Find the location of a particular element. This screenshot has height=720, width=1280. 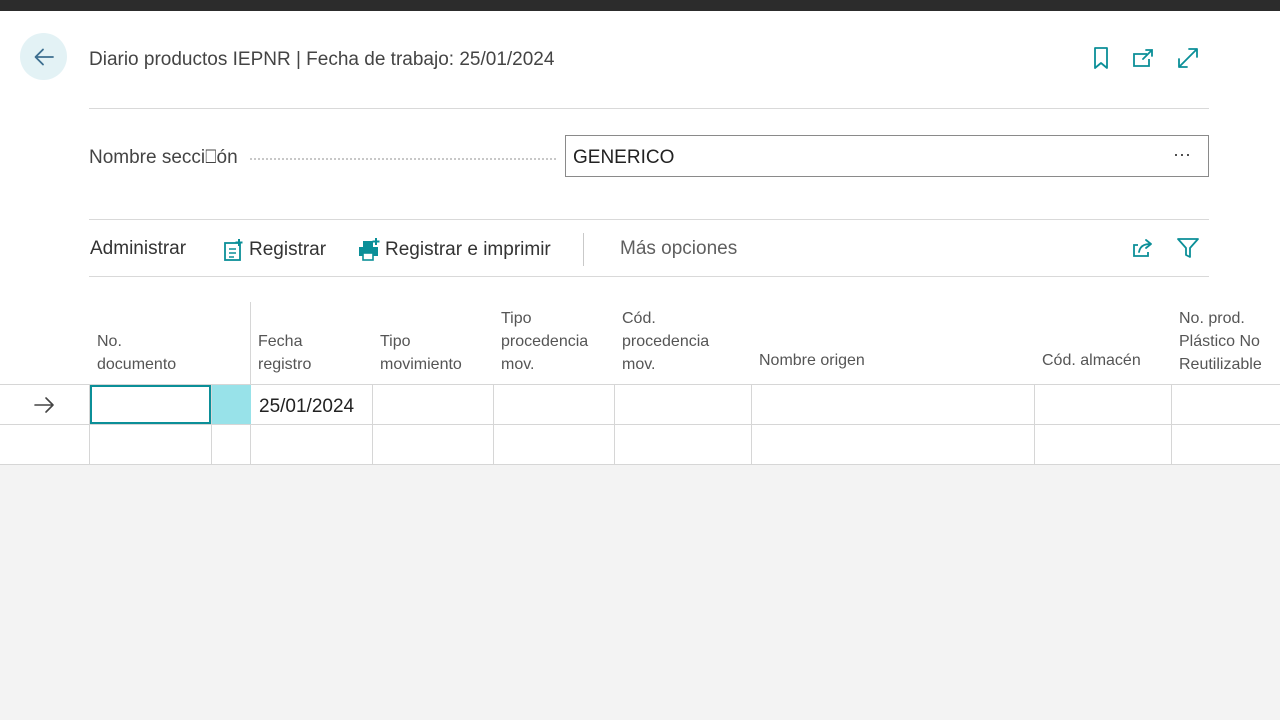

administrar-label: Administrar is located at coordinates (138, 248).